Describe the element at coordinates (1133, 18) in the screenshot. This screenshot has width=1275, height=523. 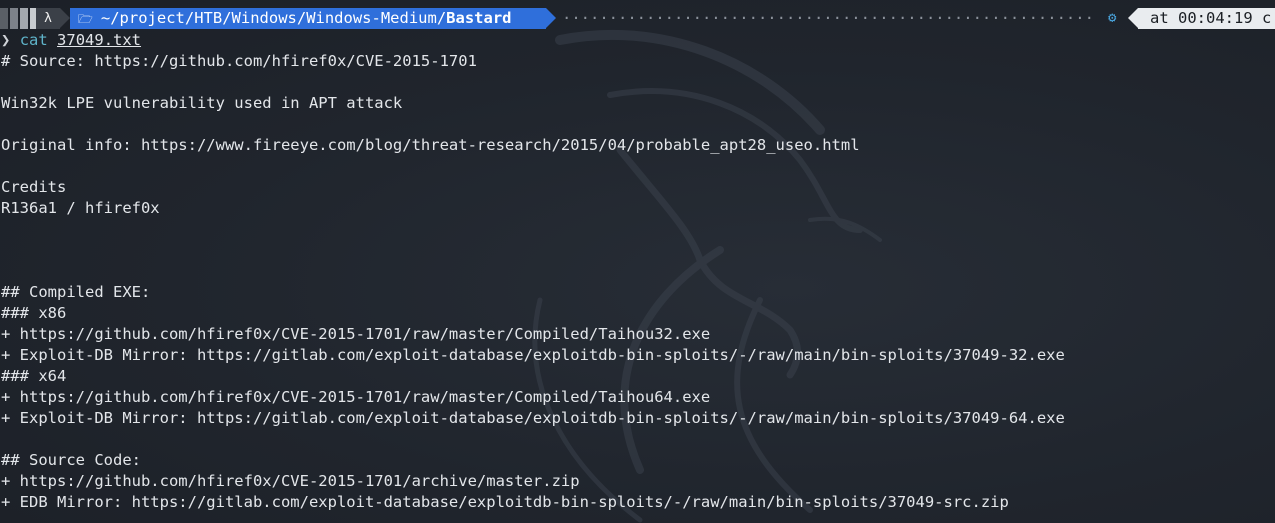
I see `time-segment-arrow` at that location.